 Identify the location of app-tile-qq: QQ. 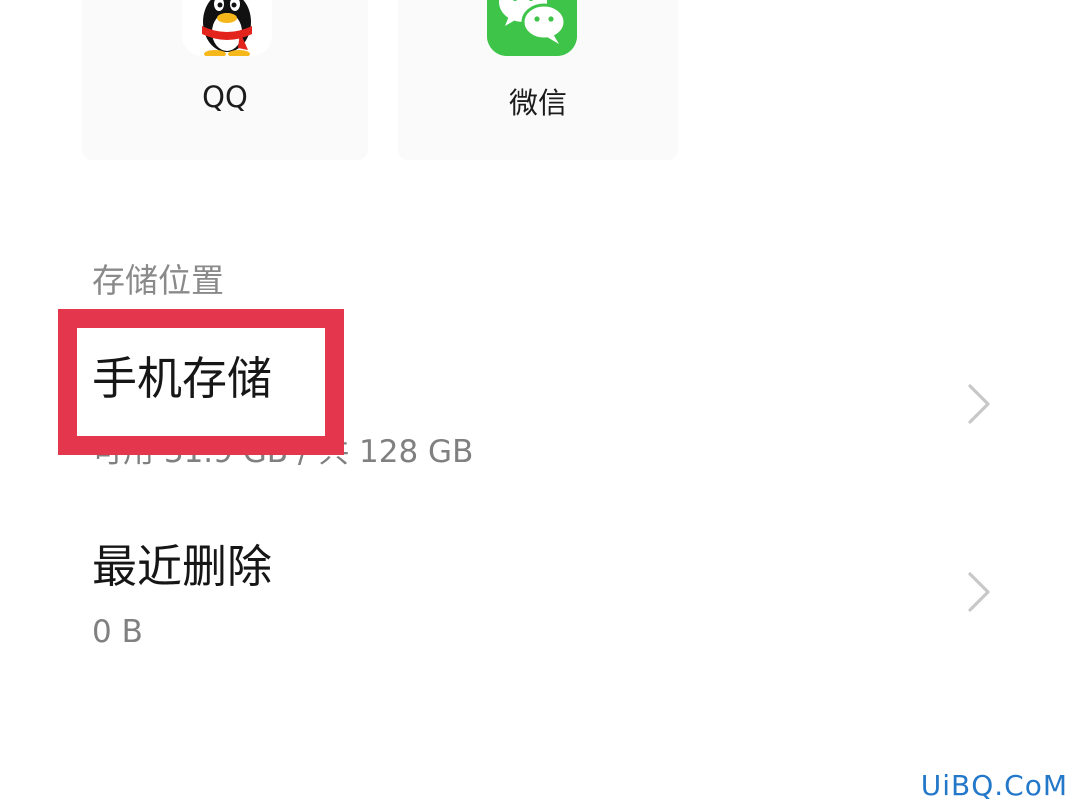
(225, 80).